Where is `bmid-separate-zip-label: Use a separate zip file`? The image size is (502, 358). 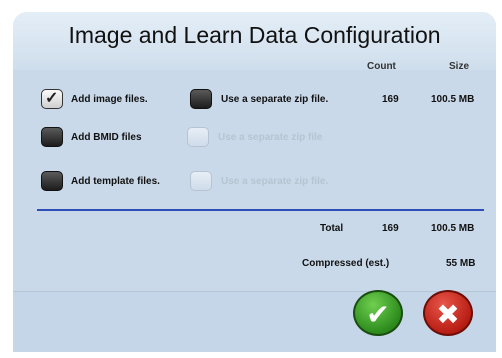
bmid-separate-zip-label: Use a separate zip file is located at coordinates (270, 137).